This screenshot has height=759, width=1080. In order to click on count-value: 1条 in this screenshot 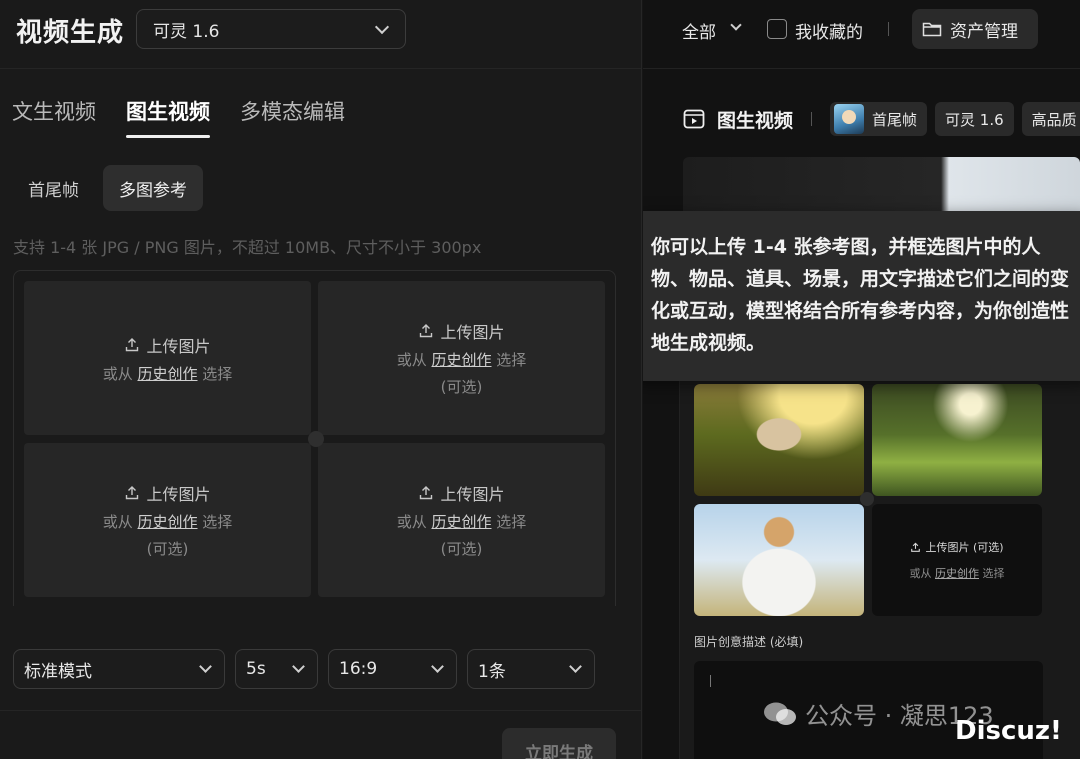, I will do `click(492, 671)`.